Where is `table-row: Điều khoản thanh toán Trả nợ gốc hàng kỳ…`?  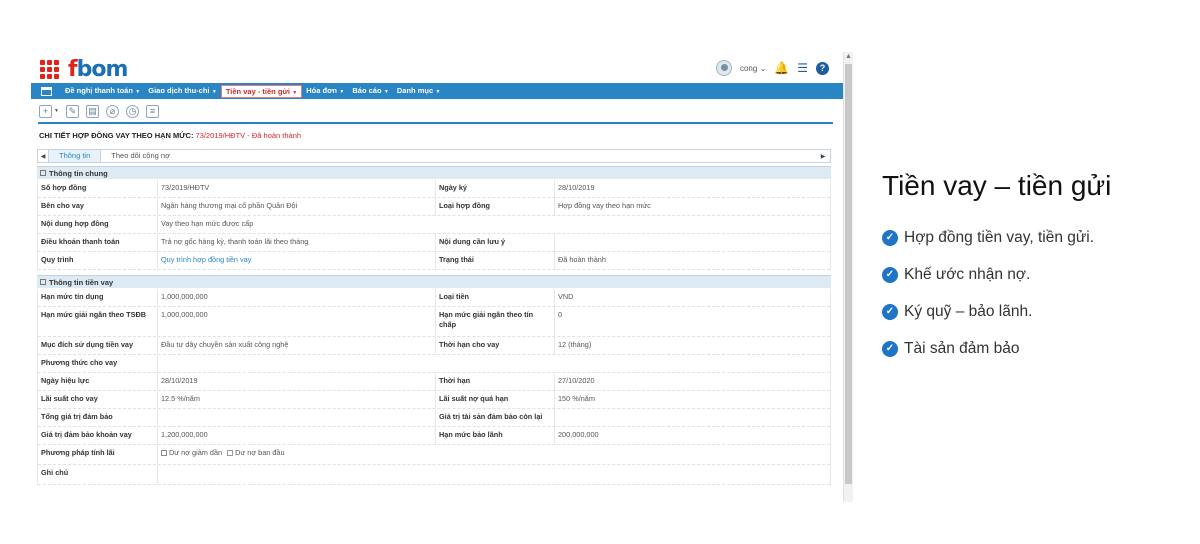 table-row: Điều khoản thanh toán Trả nợ gốc hàng kỳ… is located at coordinates (434, 243).